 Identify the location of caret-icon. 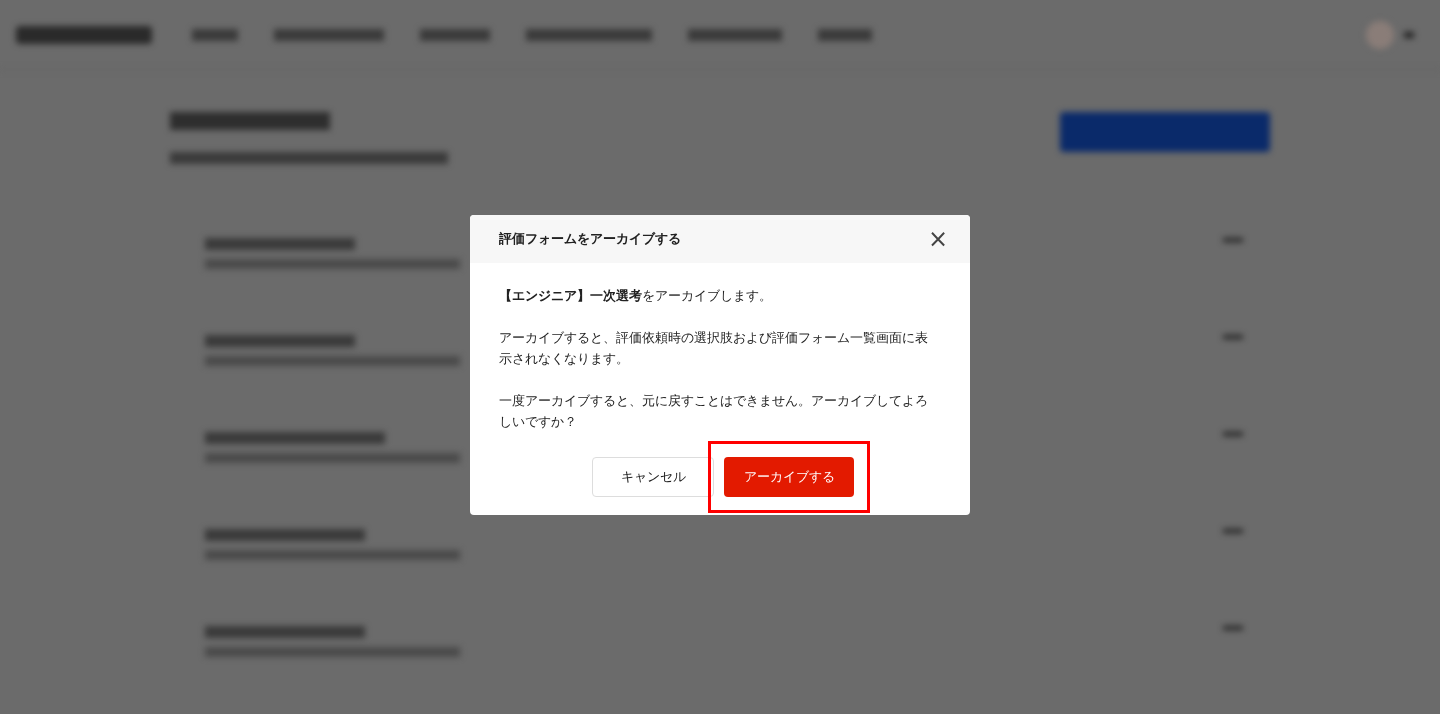
(1409, 34).